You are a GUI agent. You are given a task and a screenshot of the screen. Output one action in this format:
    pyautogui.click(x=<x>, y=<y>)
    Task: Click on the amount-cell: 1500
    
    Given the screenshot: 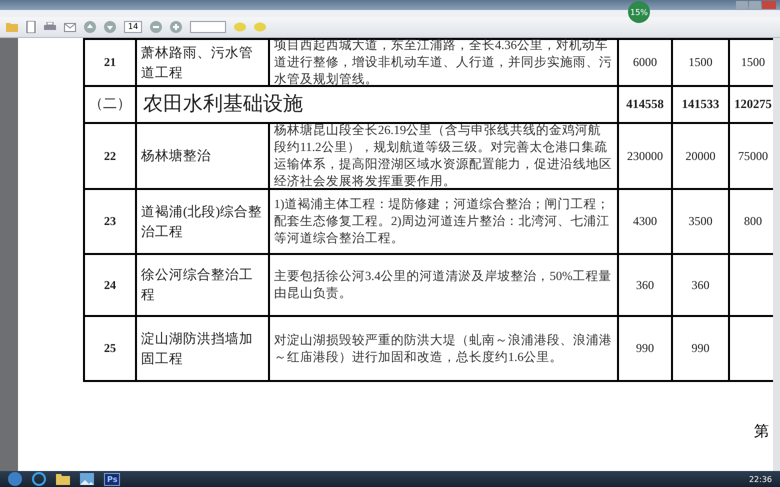 What is the action you would take?
    pyautogui.click(x=701, y=63)
    